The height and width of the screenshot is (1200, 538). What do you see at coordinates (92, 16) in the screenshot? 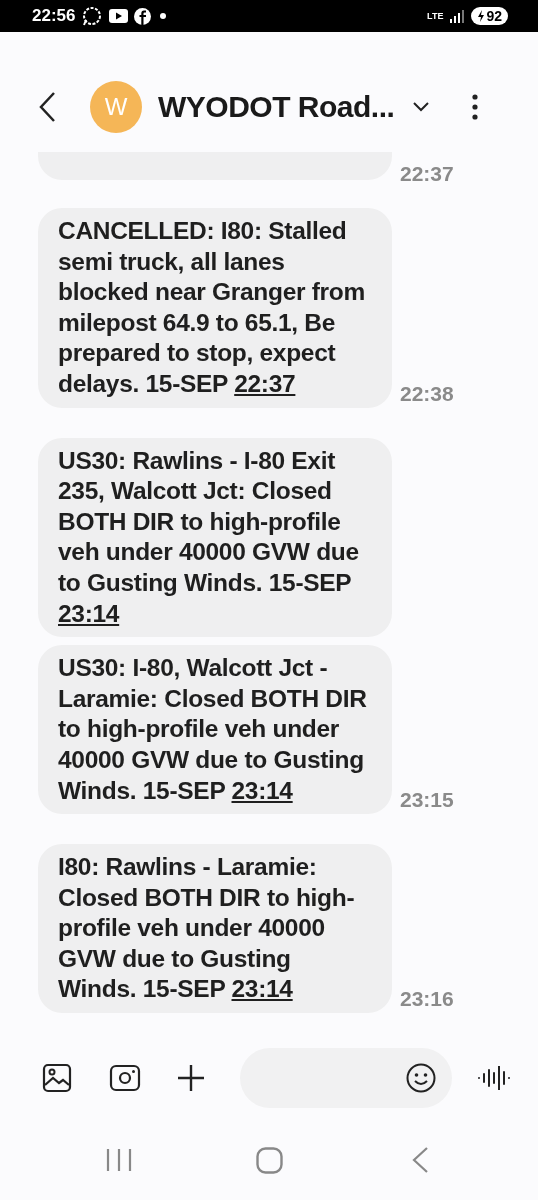
I see `chat-bubble-icon` at bounding box center [92, 16].